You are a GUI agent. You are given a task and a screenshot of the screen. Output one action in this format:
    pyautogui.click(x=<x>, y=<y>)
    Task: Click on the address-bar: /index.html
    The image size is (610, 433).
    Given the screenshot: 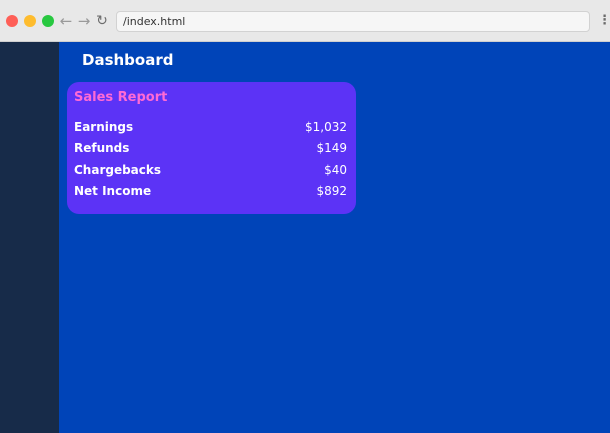 What is the action you would take?
    pyautogui.click(x=353, y=21)
    